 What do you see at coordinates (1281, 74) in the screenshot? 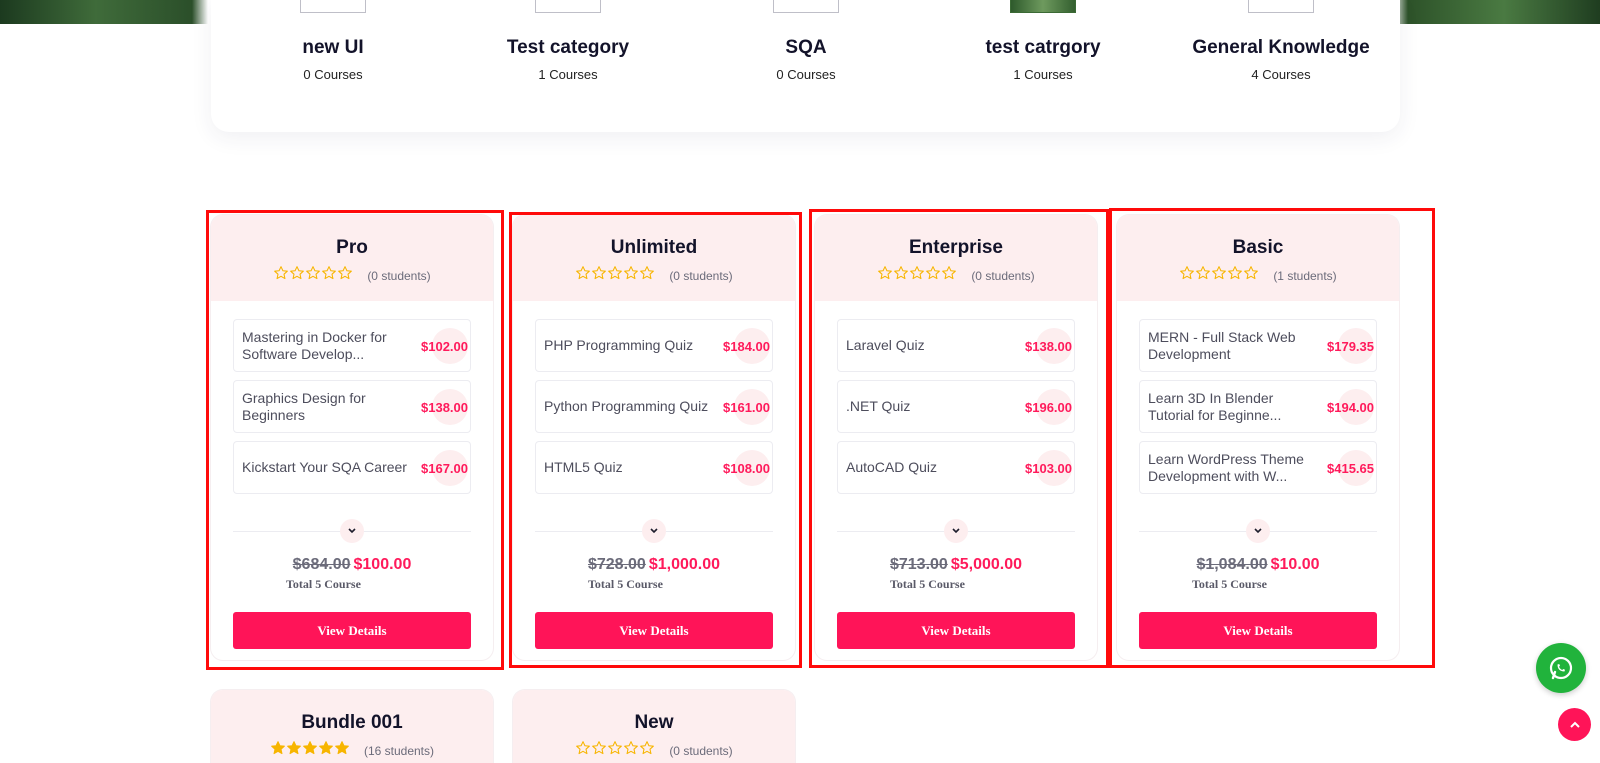
I see `category-count: 4 Courses` at bounding box center [1281, 74].